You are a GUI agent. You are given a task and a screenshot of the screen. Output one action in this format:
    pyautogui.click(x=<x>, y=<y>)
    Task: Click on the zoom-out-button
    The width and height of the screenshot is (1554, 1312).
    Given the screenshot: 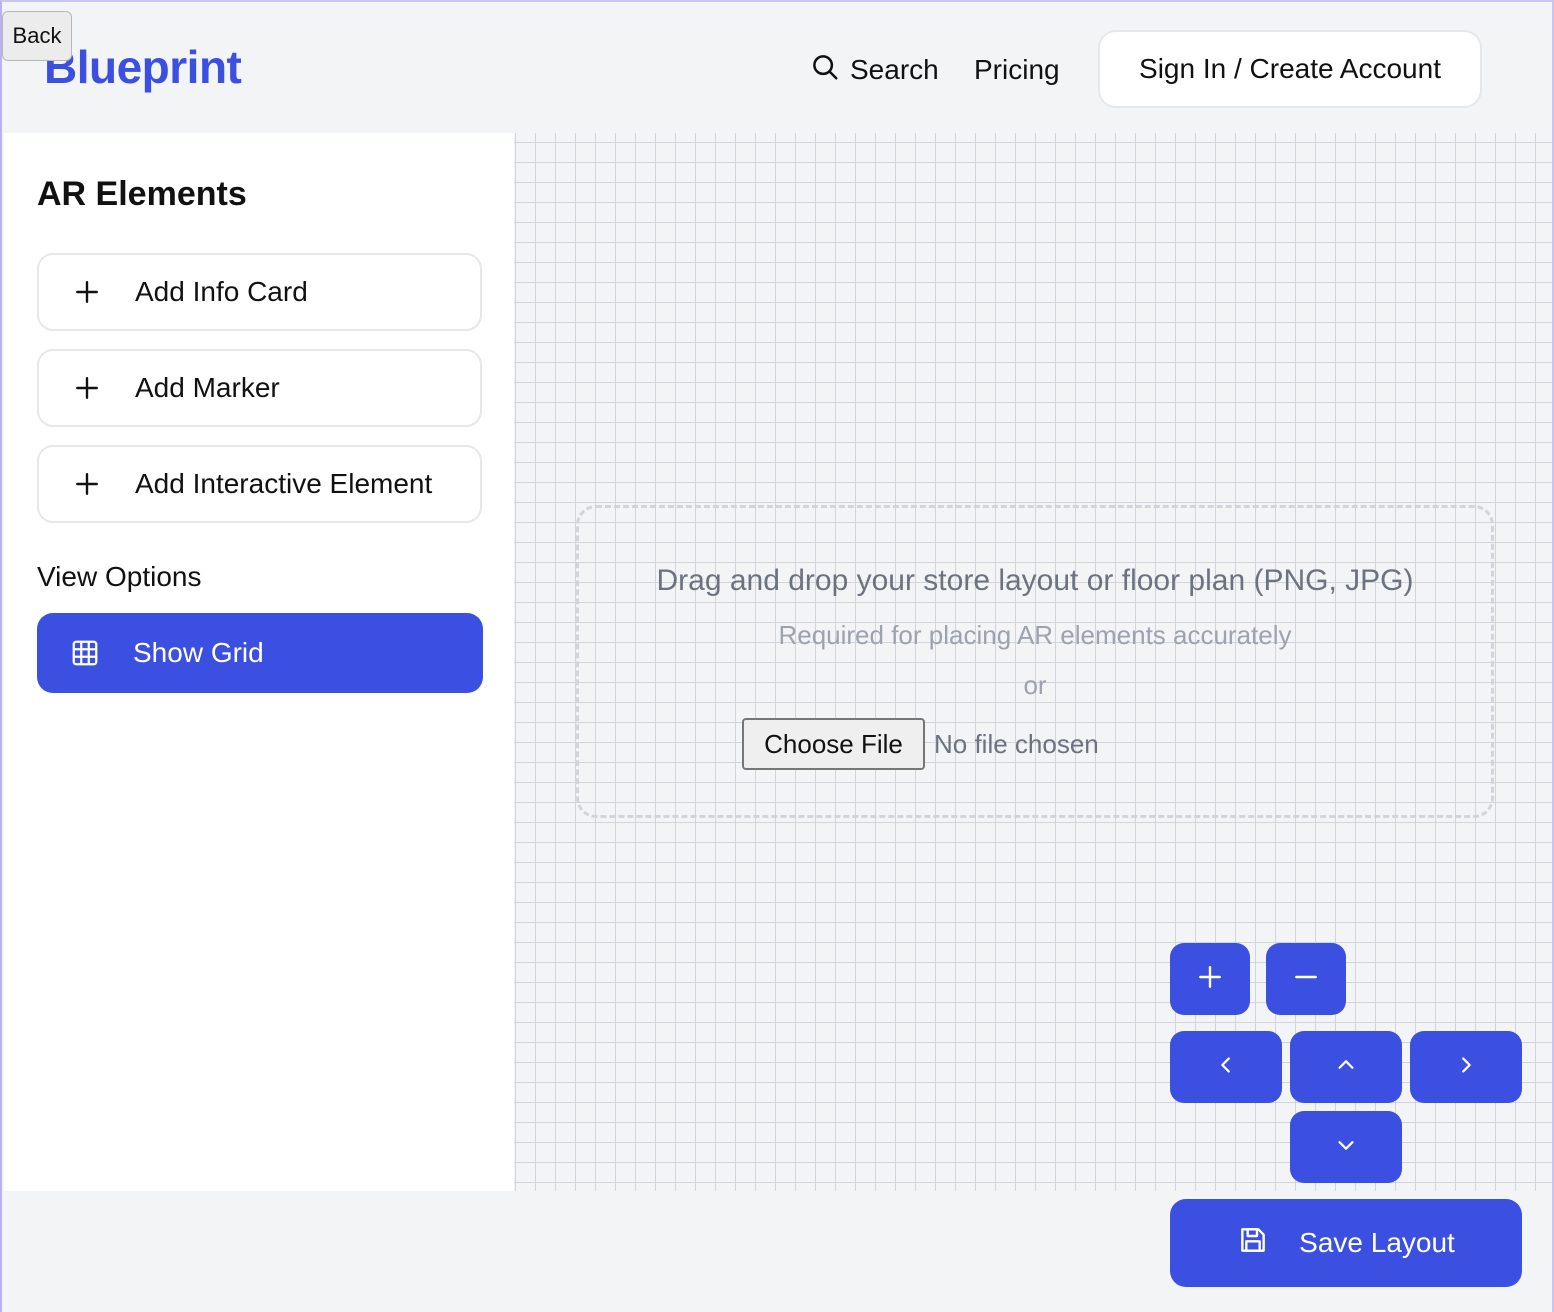 What is the action you would take?
    pyautogui.click(x=1306, y=979)
    